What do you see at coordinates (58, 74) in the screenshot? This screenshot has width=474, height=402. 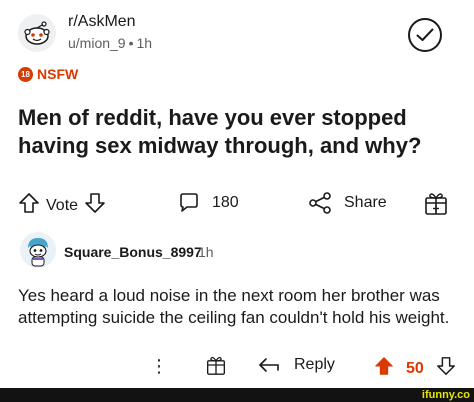 I see `nsfw-label: NSFW` at bounding box center [58, 74].